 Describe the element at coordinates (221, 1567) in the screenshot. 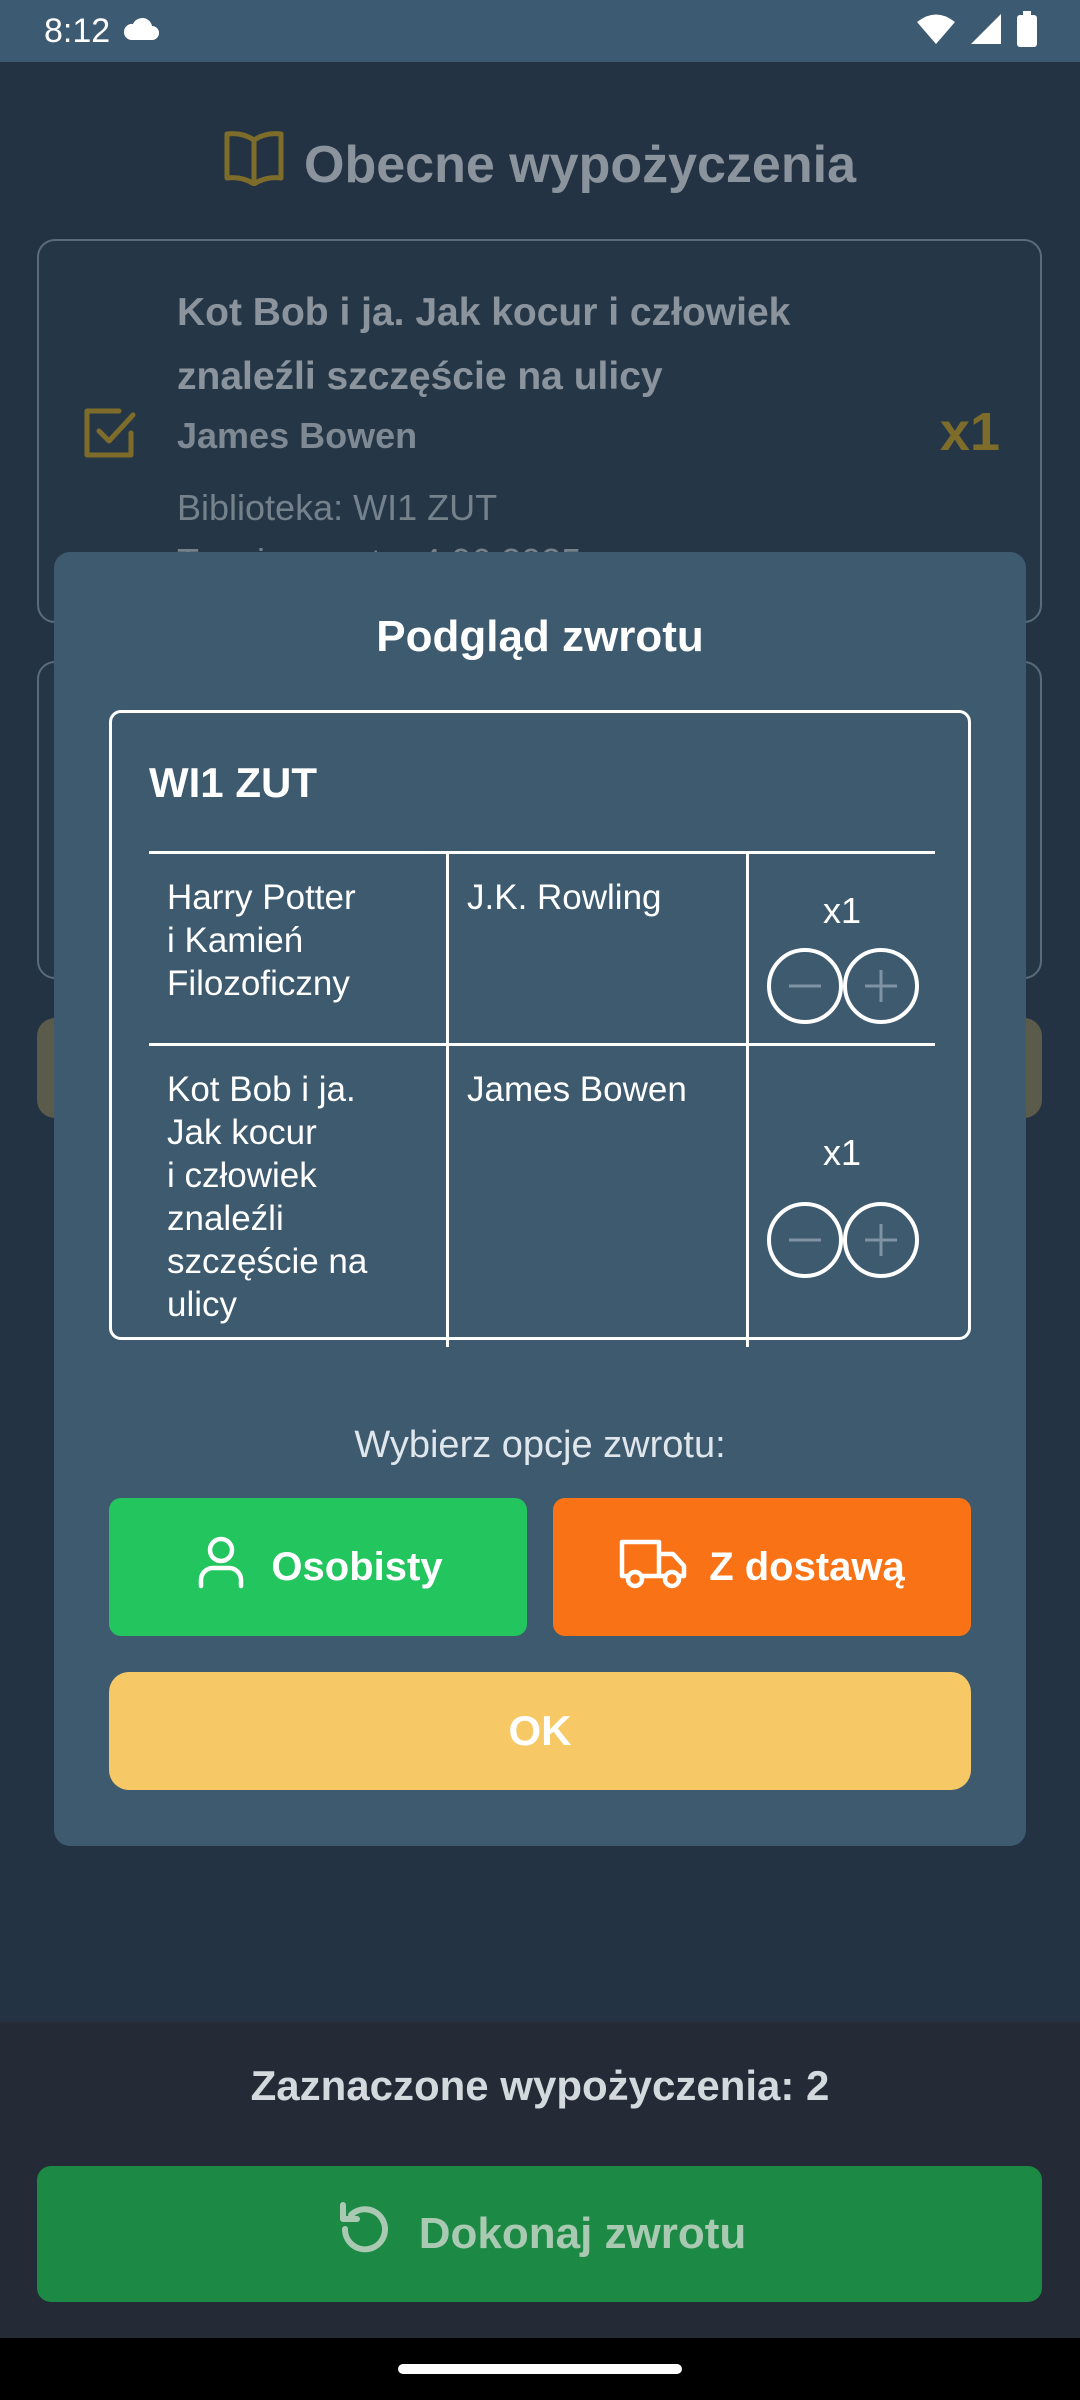

I see `user-icon` at that location.